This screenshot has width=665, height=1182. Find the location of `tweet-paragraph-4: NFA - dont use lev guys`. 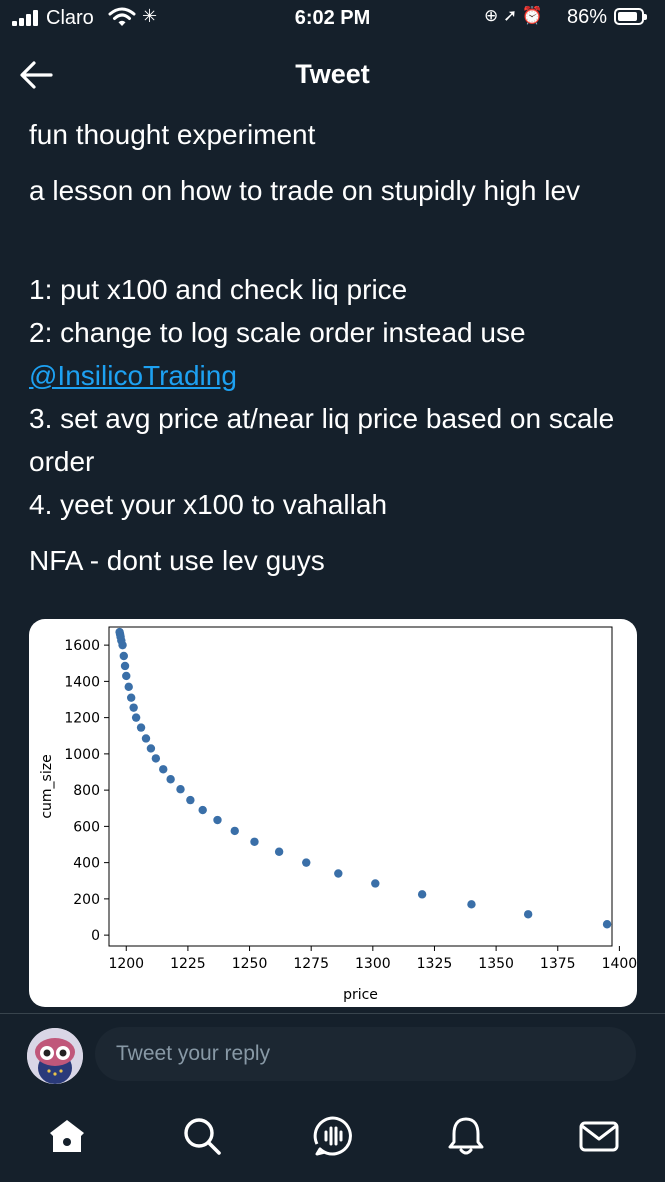

tweet-paragraph-4: NFA - dont use lev guys is located at coordinates (177, 560).